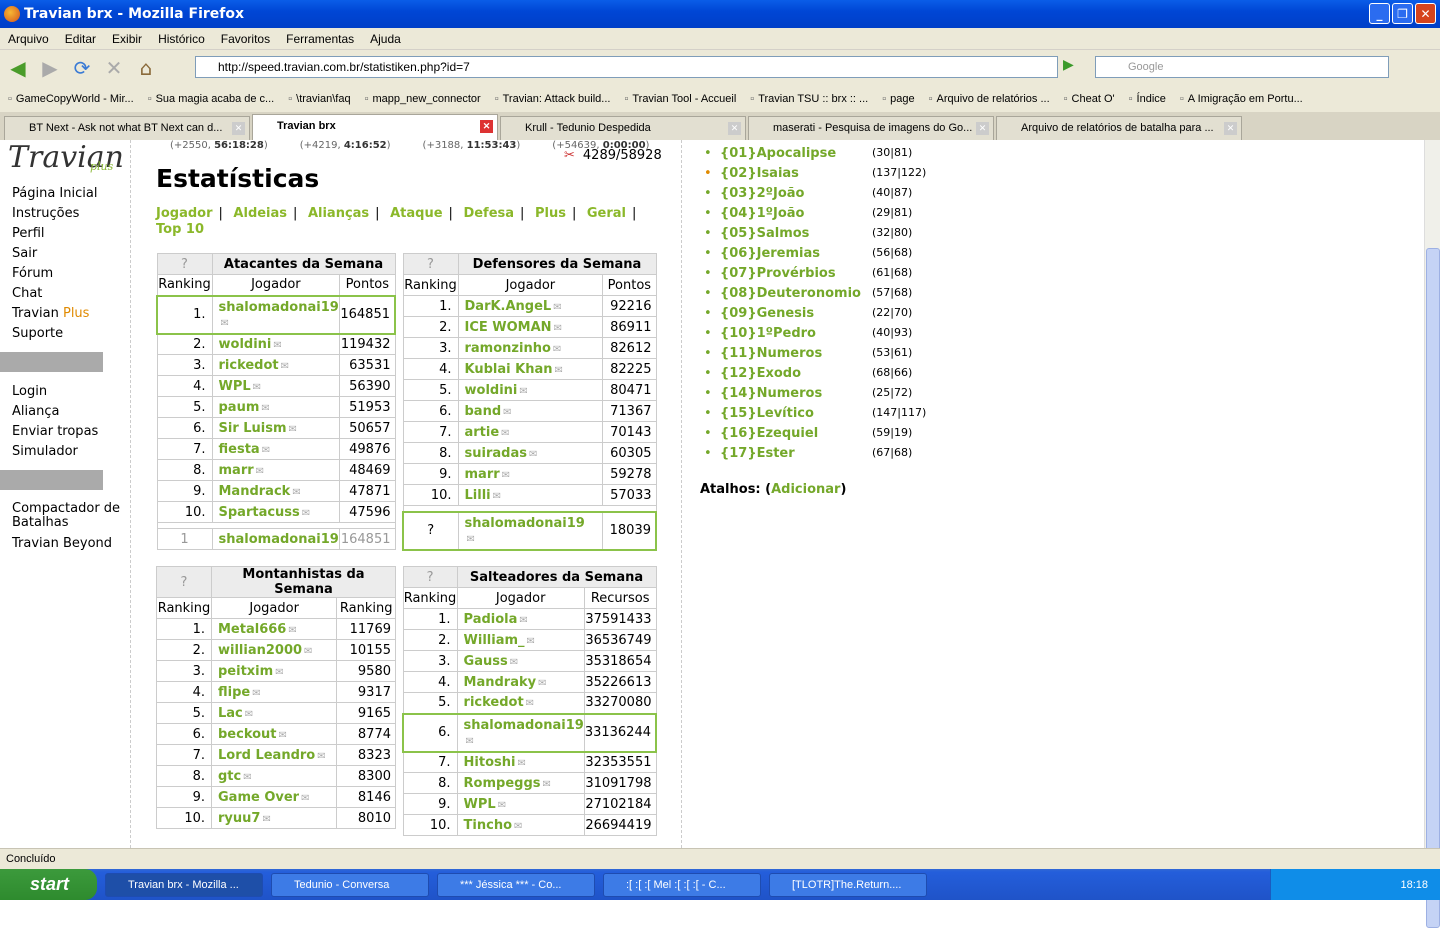 This screenshot has width=1440, height=928. I want to click on player-link: ramonzinho ✉, so click(530, 348).